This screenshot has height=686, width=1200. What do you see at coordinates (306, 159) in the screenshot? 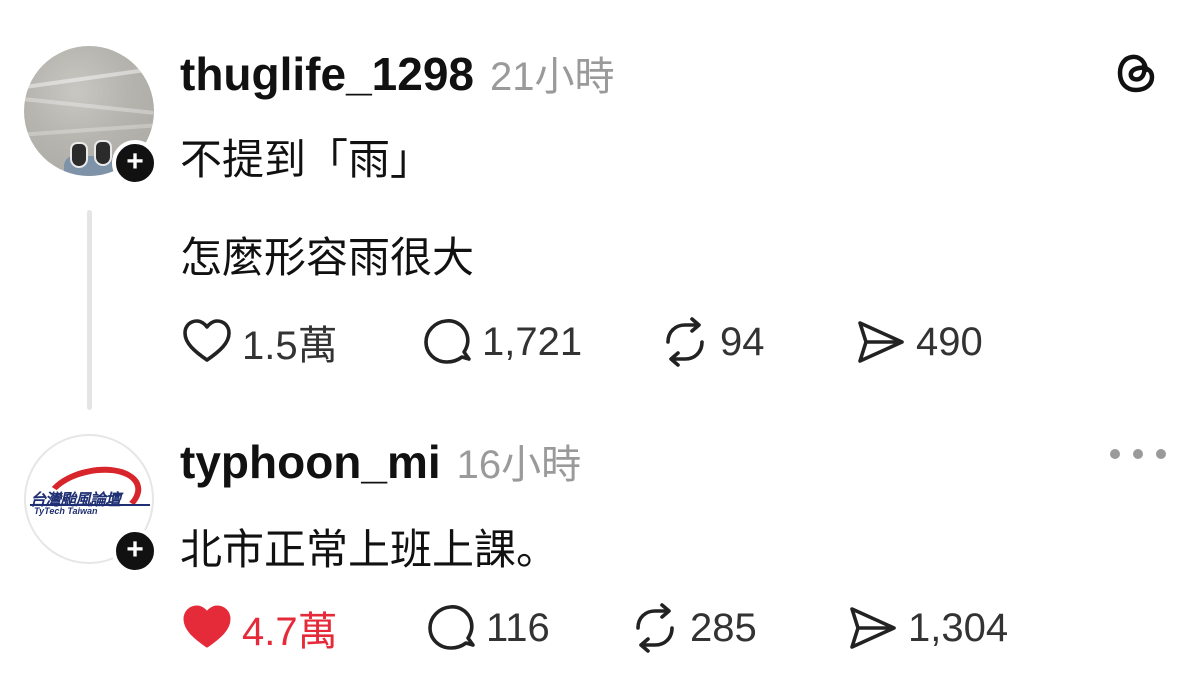
I see `post-text-line: 不提到「雨」` at bounding box center [306, 159].